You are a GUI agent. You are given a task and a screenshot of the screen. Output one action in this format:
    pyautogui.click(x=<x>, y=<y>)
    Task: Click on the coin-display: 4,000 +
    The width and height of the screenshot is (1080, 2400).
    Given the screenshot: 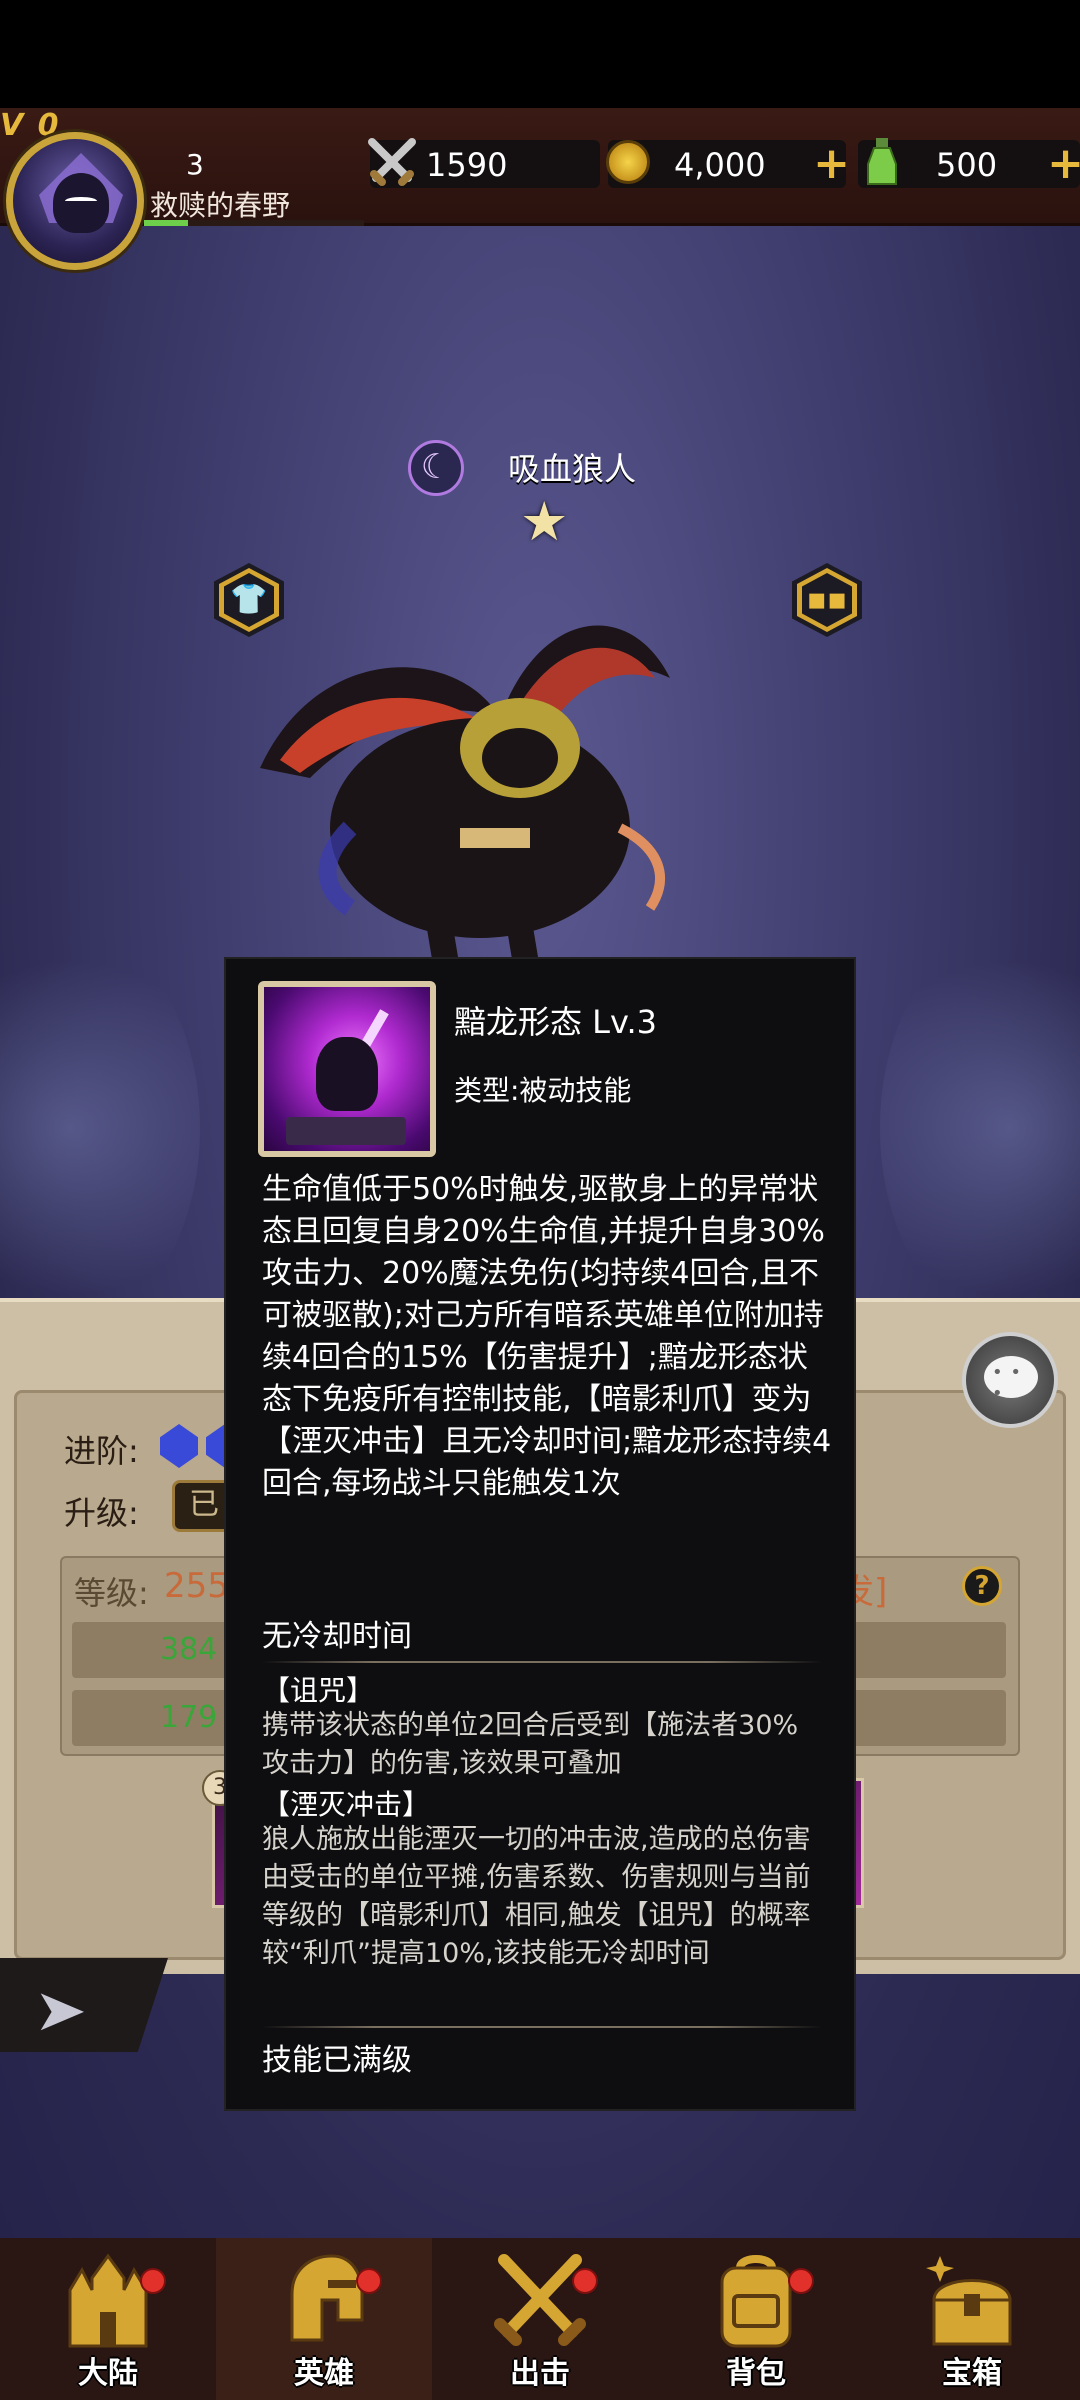 What is the action you would take?
    pyautogui.click(x=728, y=163)
    